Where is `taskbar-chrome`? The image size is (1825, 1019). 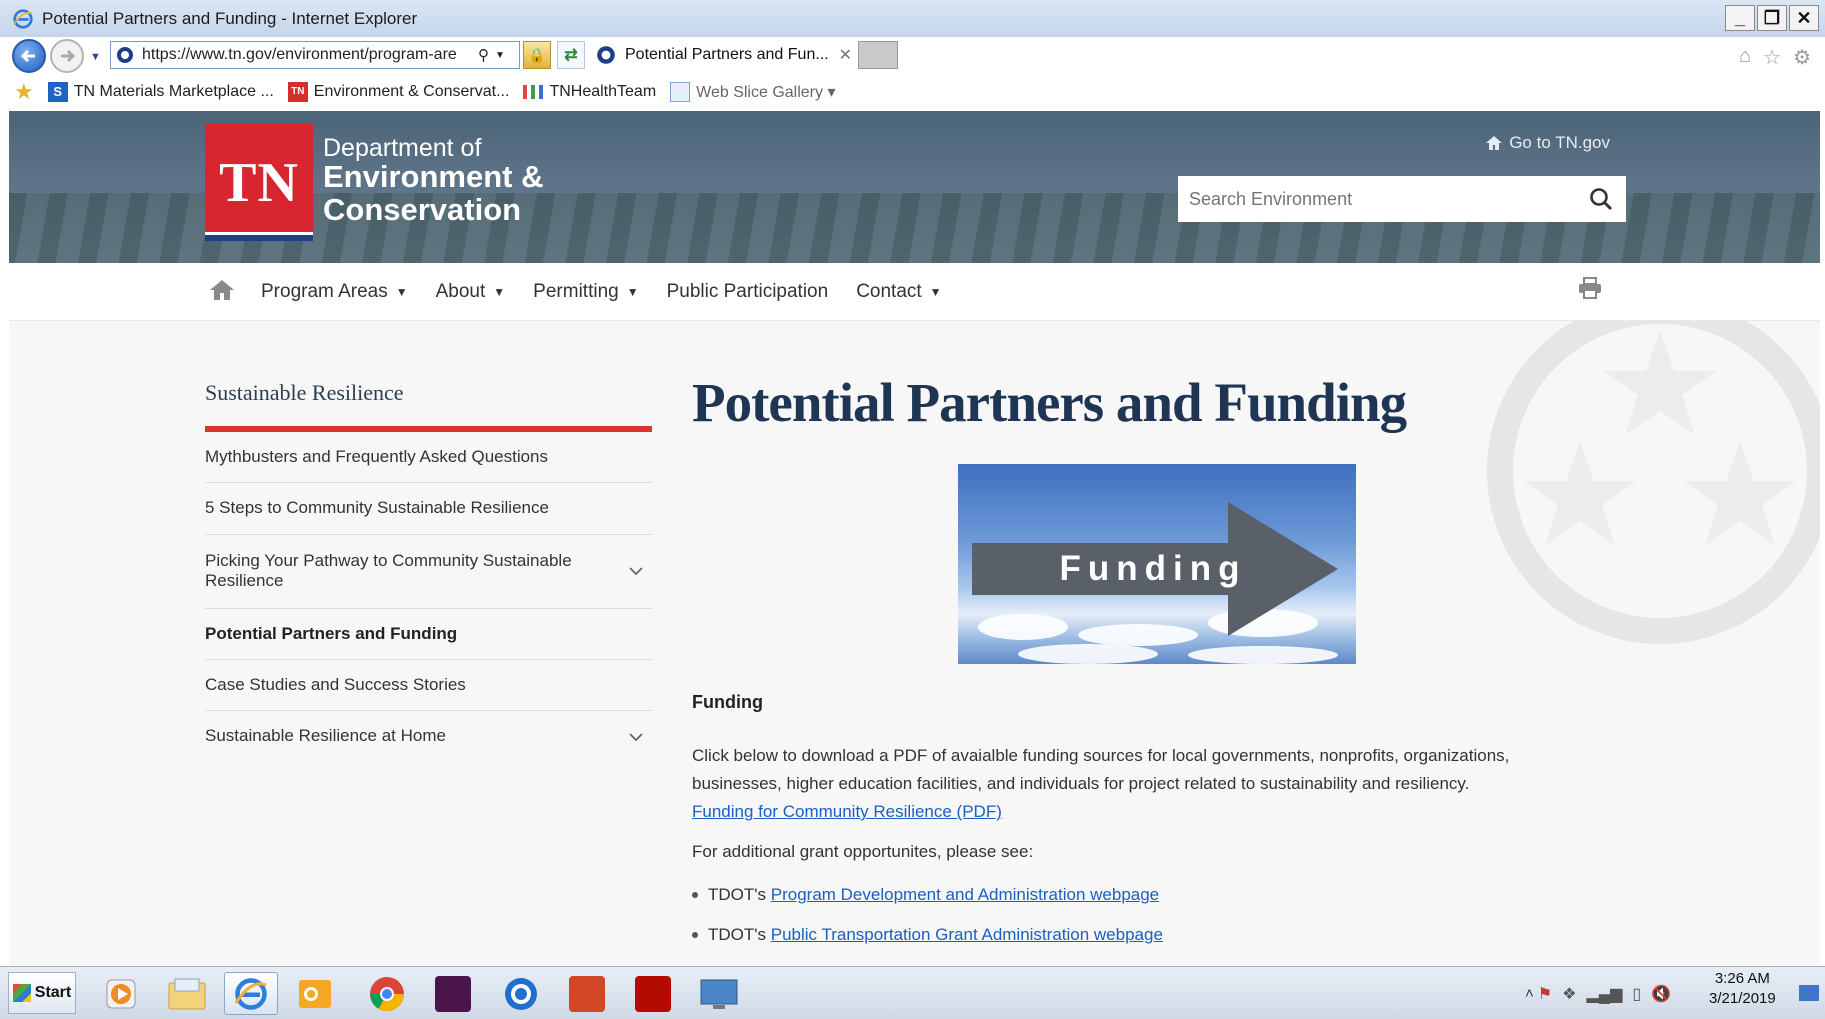
taskbar-chrome is located at coordinates (387, 993).